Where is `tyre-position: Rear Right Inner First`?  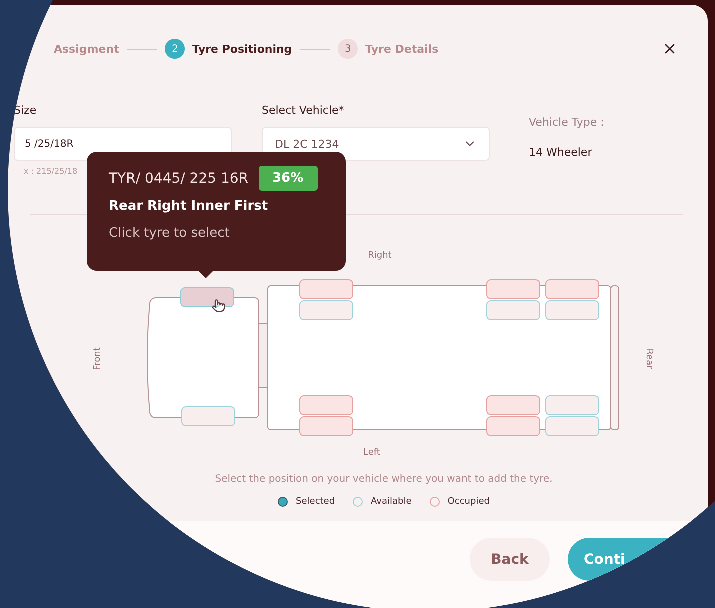 tyre-position: Rear Right Inner First is located at coordinates (189, 206).